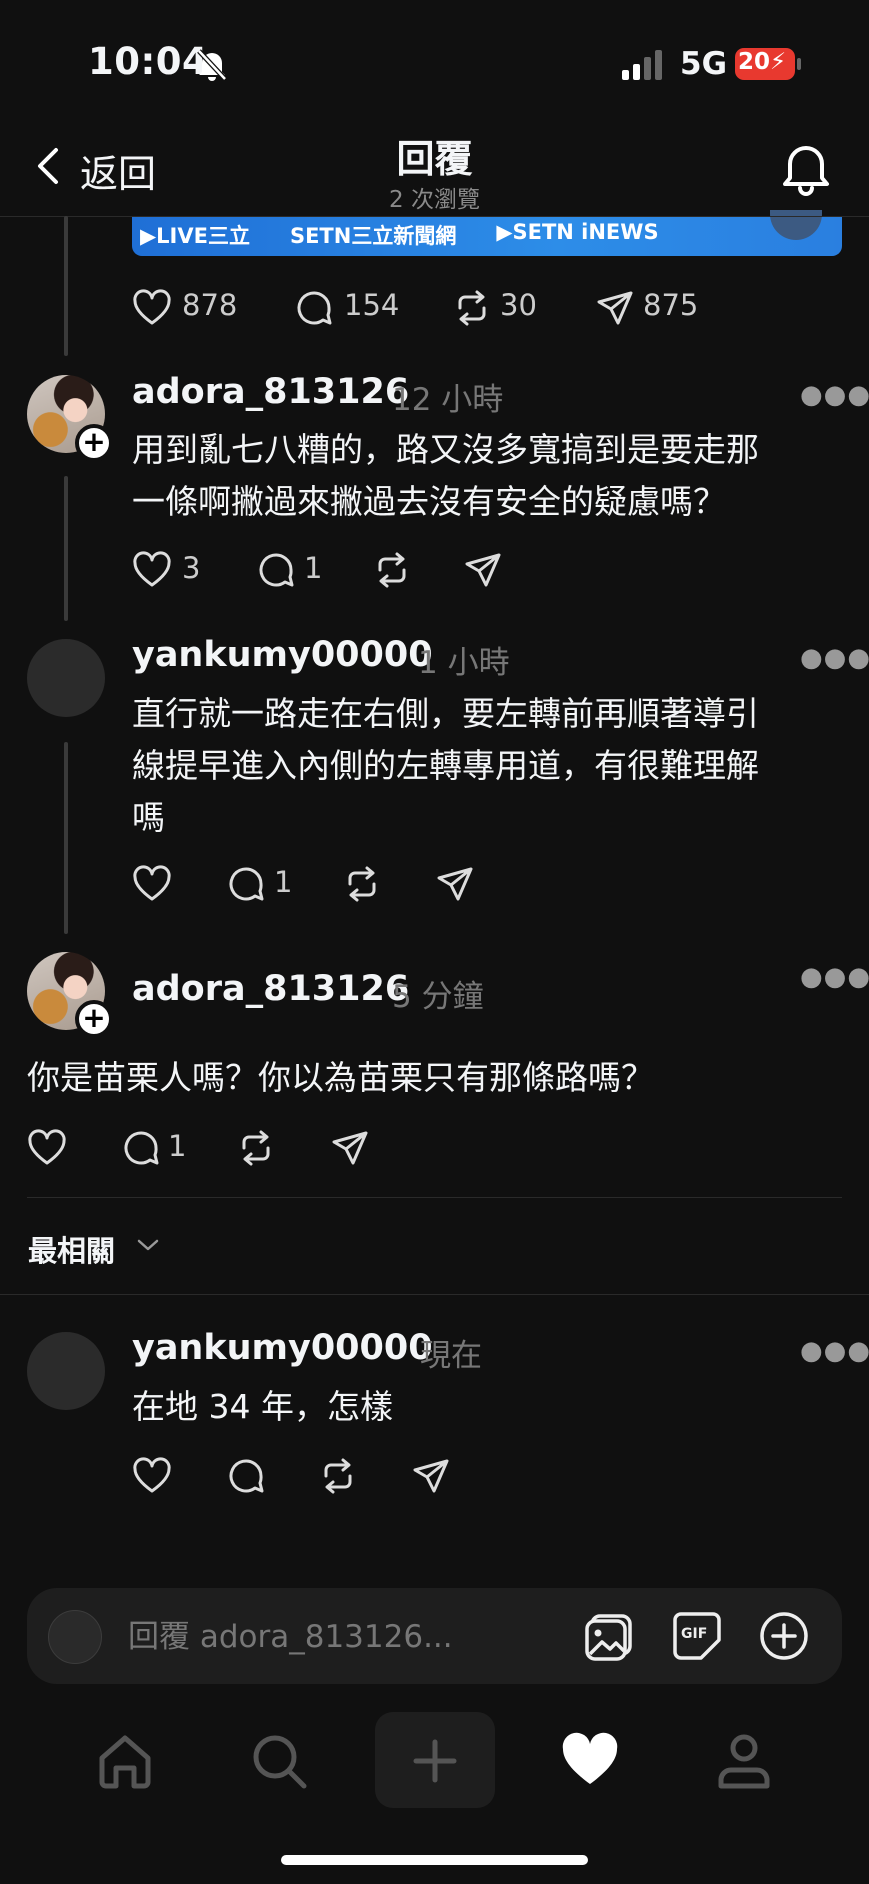 The height and width of the screenshot is (1884, 869). Describe the element at coordinates (434, 159) in the screenshot. I see `page-title: 回覆` at that location.